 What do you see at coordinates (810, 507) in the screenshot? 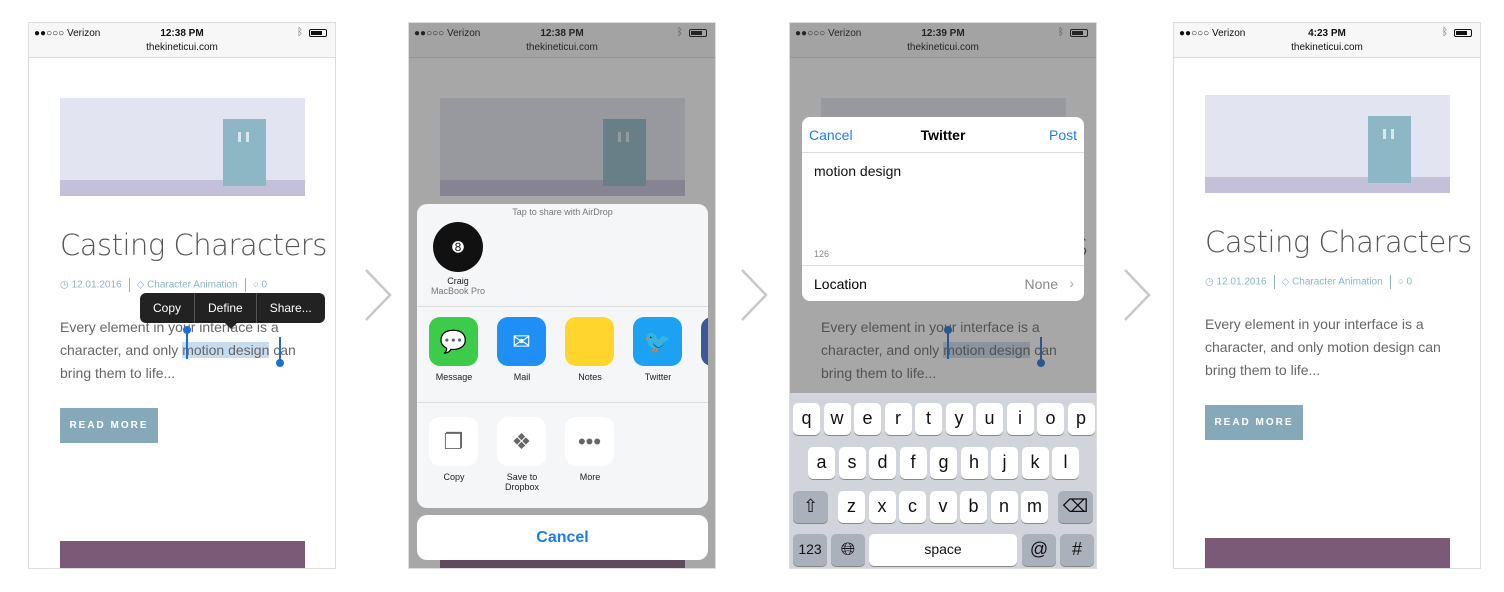
I see `shift-key: ⇧` at bounding box center [810, 507].